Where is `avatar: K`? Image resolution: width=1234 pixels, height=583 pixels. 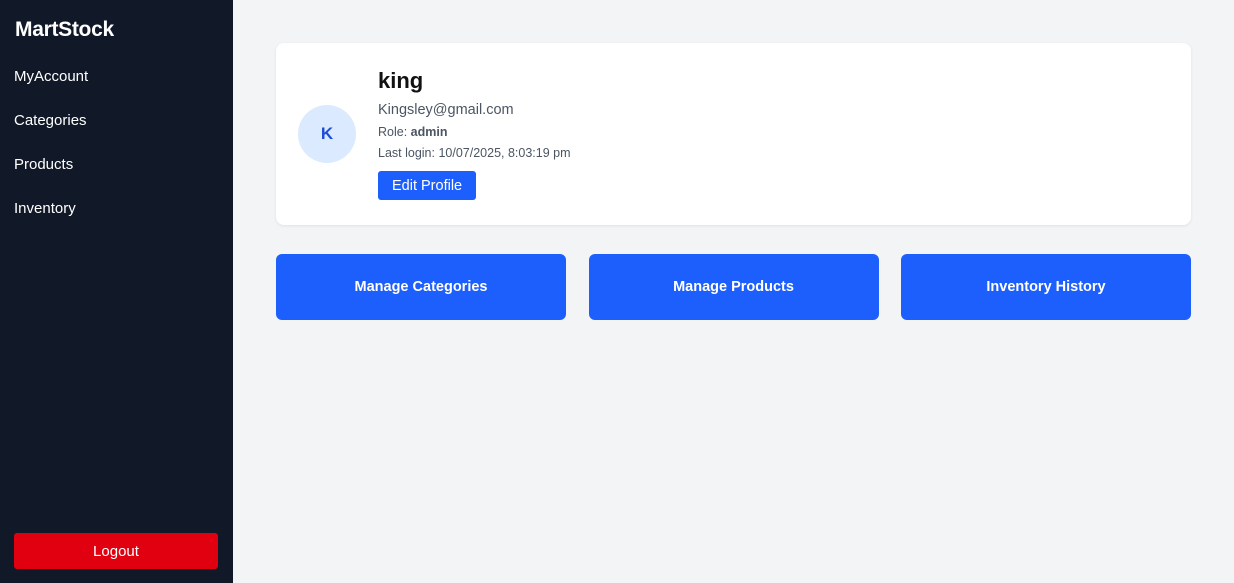
avatar: K is located at coordinates (327, 134).